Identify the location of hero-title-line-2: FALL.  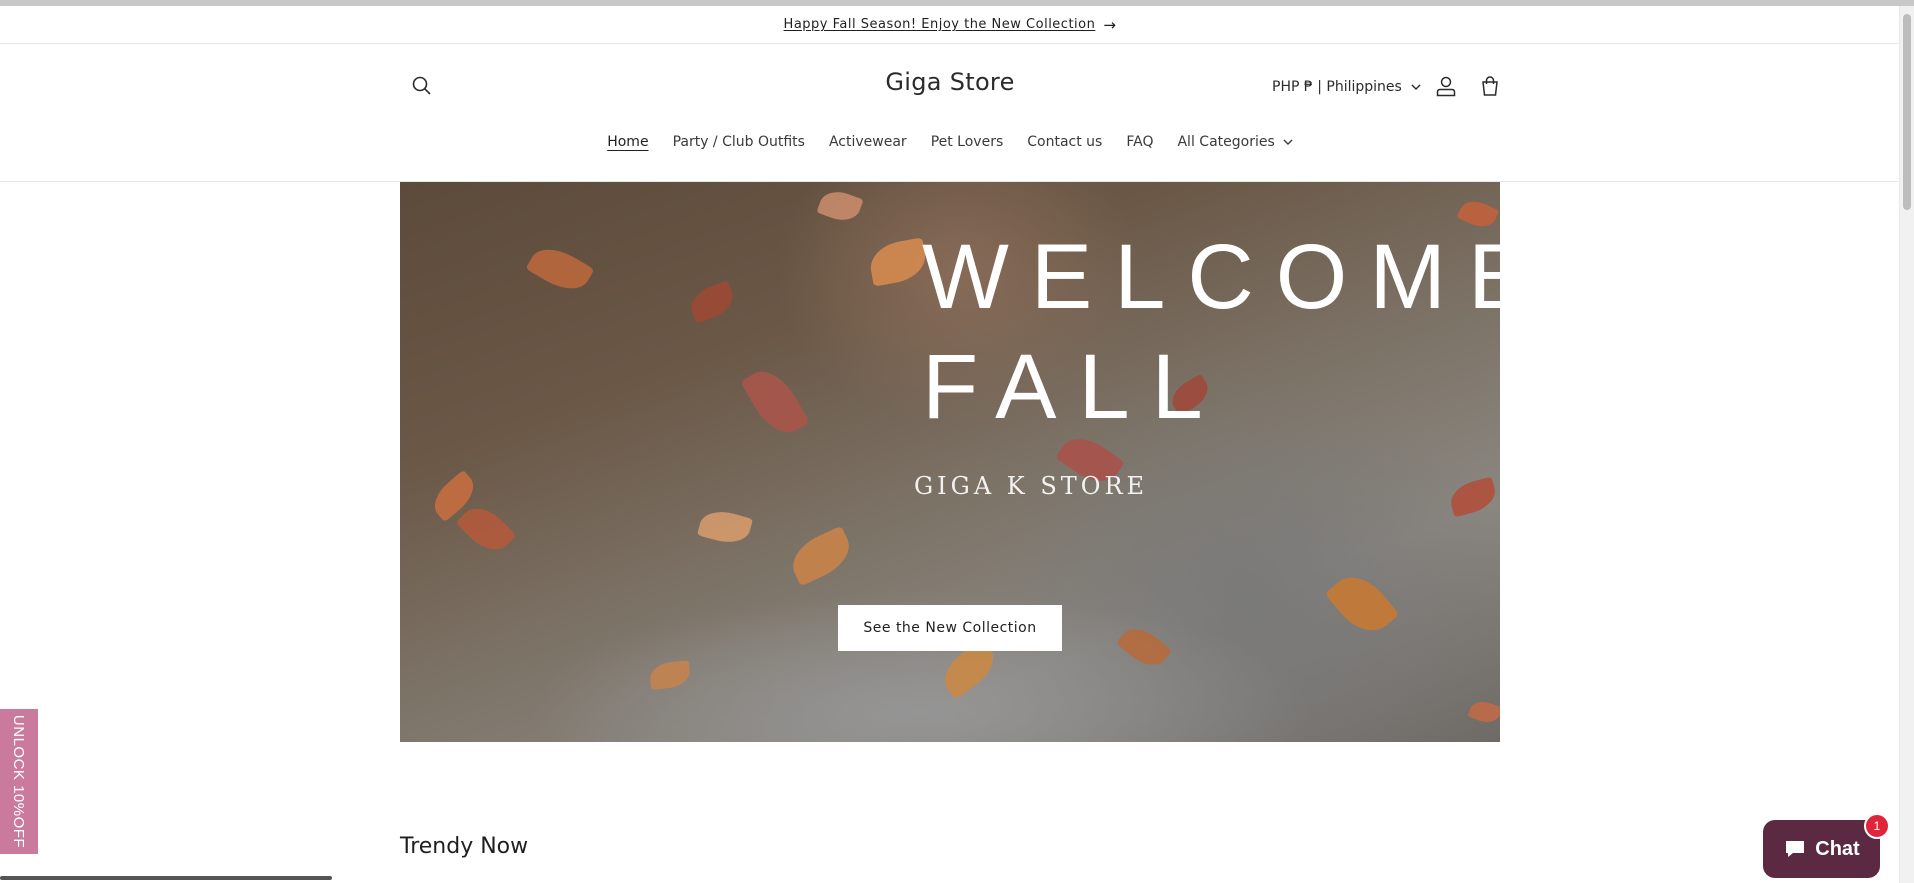
(1073, 387).